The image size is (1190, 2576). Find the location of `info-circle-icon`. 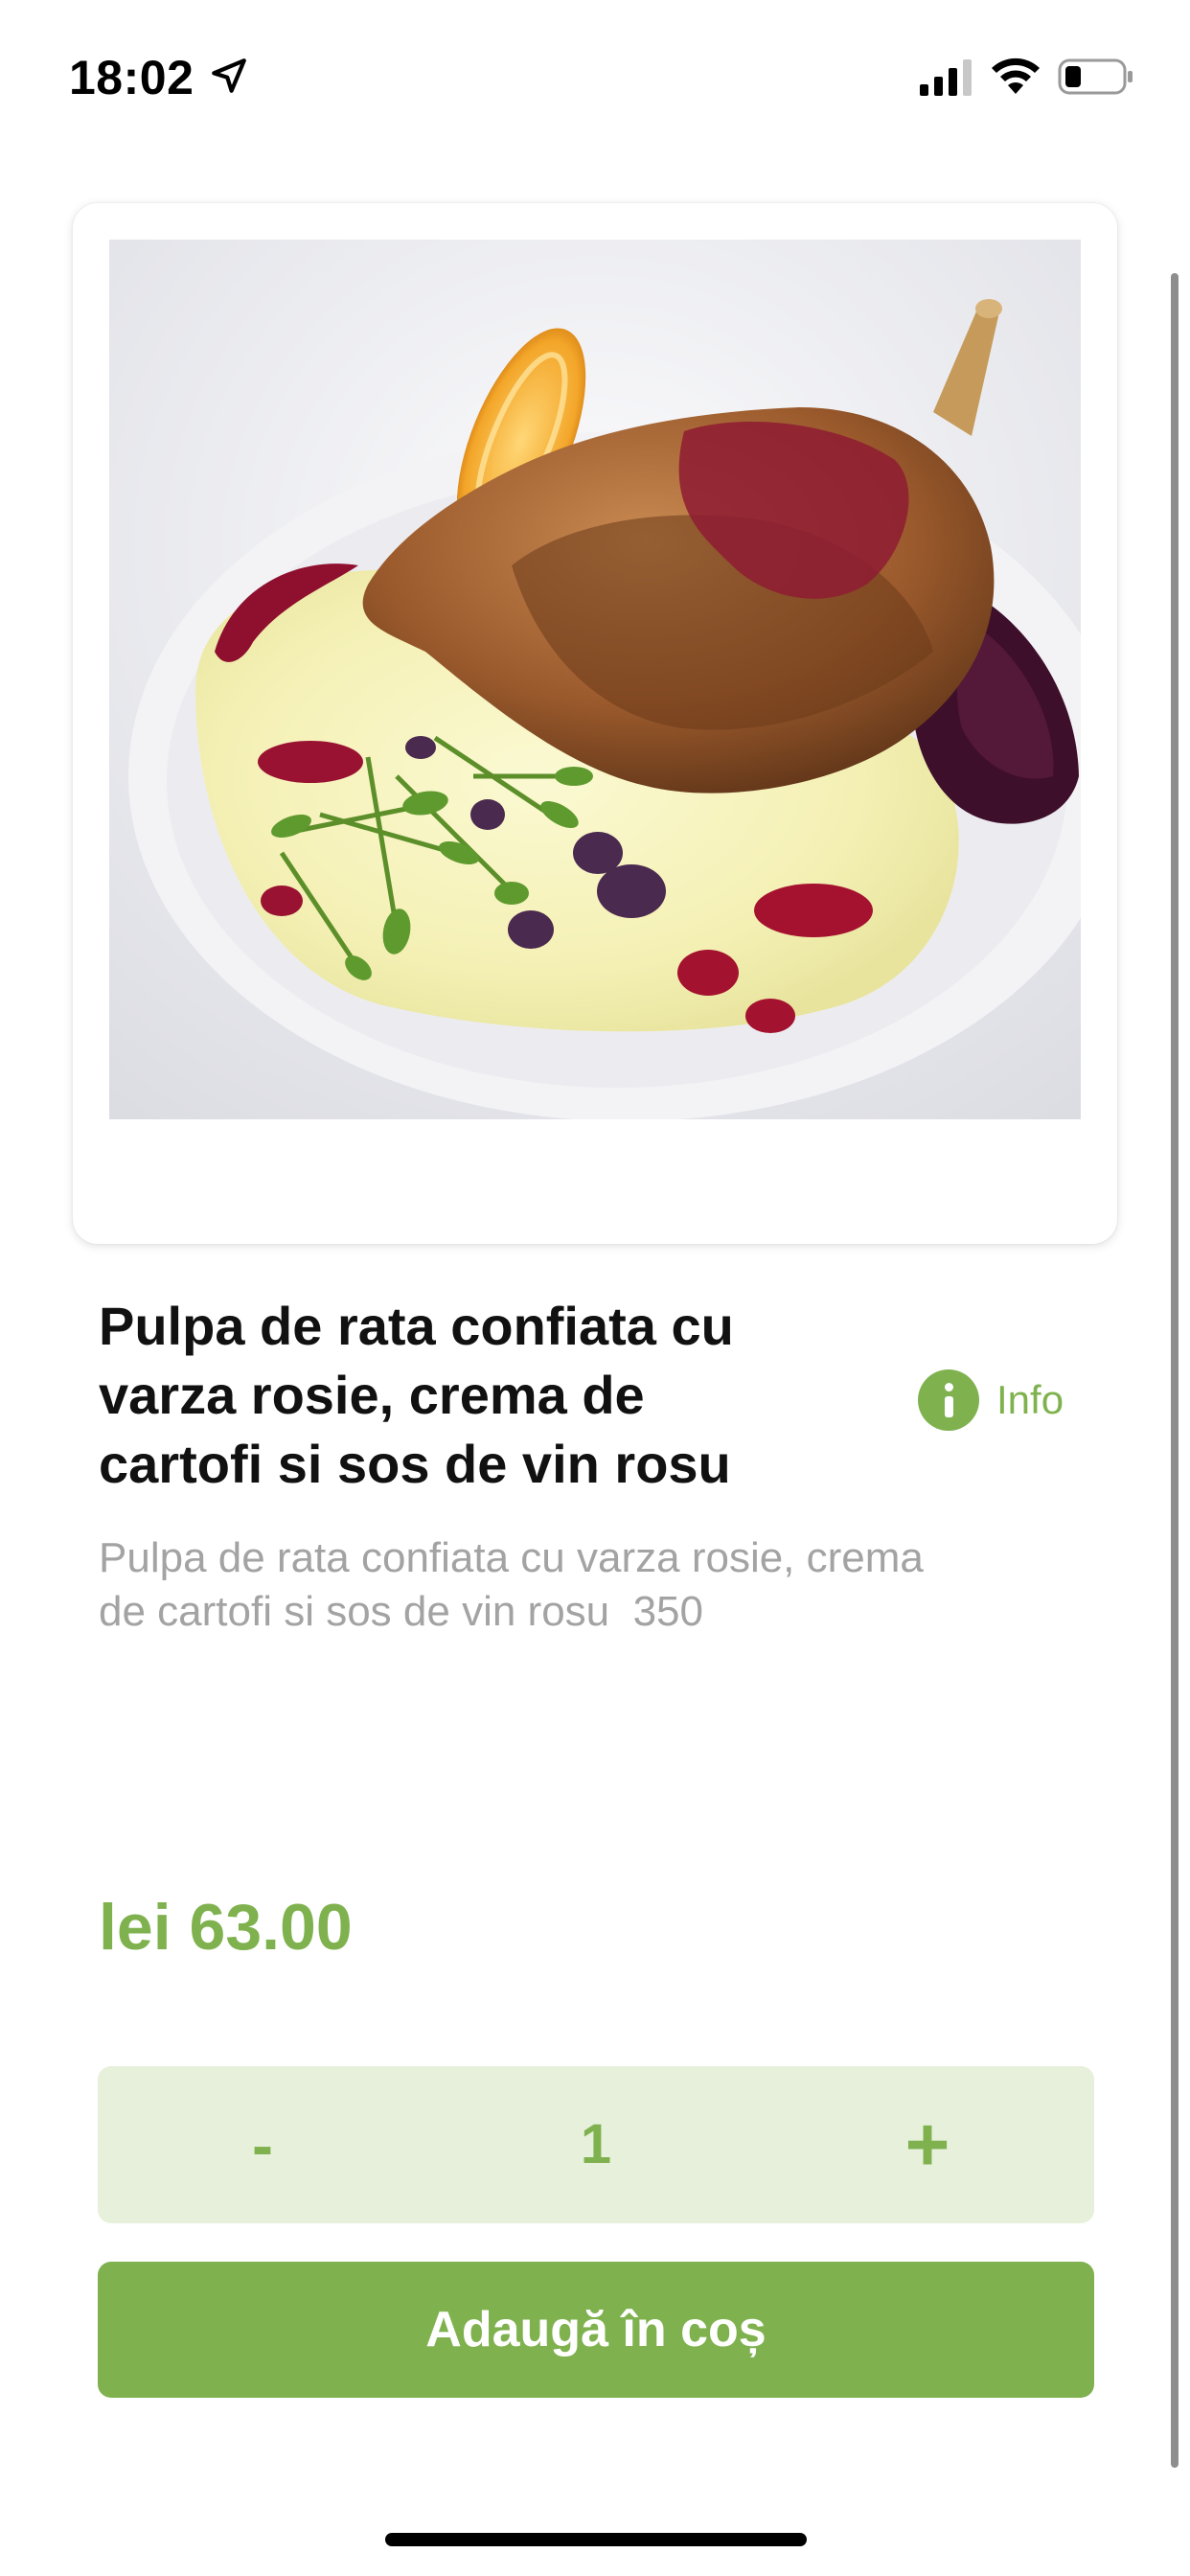

info-circle-icon is located at coordinates (949, 1400).